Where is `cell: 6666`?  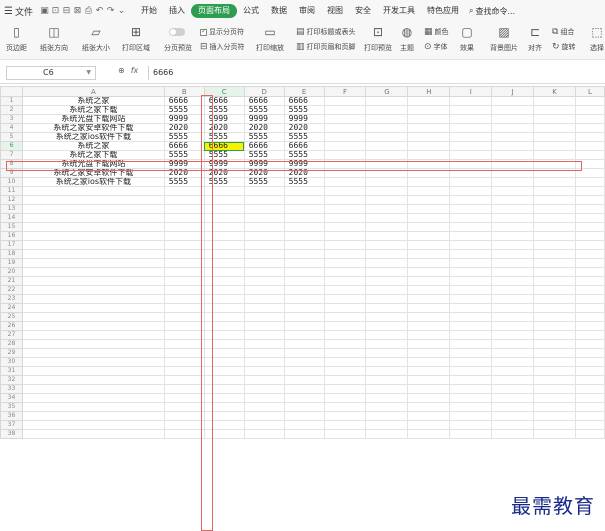
cell: 6666 is located at coordinates (184, 101).